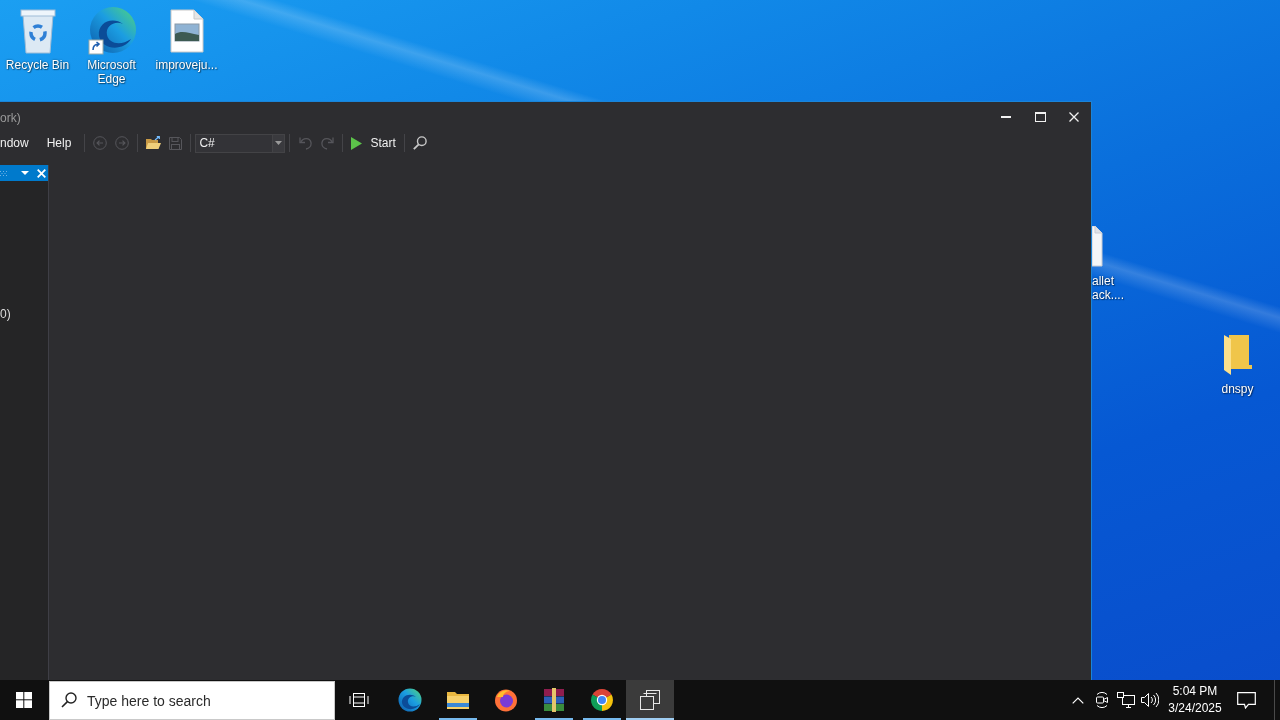 The width and height of the screenshot is (1280, 720). Describe the element at coordinates (19, 143) in the screenshot. I see `menu-item: ndow` at that location.